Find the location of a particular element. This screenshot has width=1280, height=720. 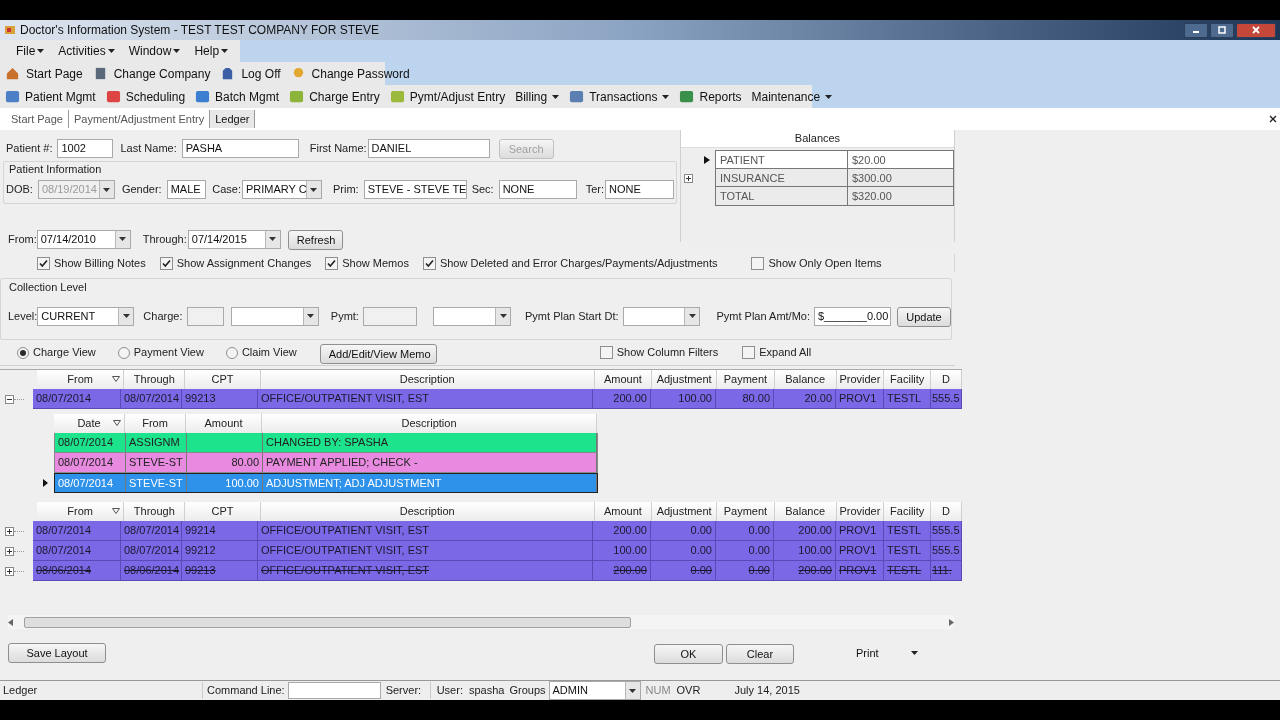

column-header: Facility is located at coordinates (908, 379).